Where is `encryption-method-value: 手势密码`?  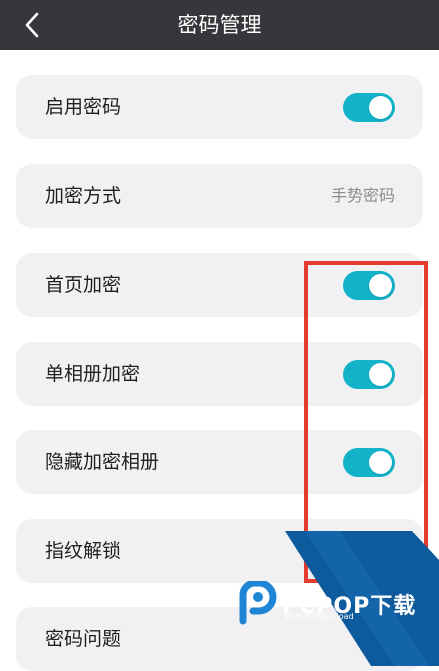
encryption-method-value: 手势密码 is located at coordinates (362, 195).